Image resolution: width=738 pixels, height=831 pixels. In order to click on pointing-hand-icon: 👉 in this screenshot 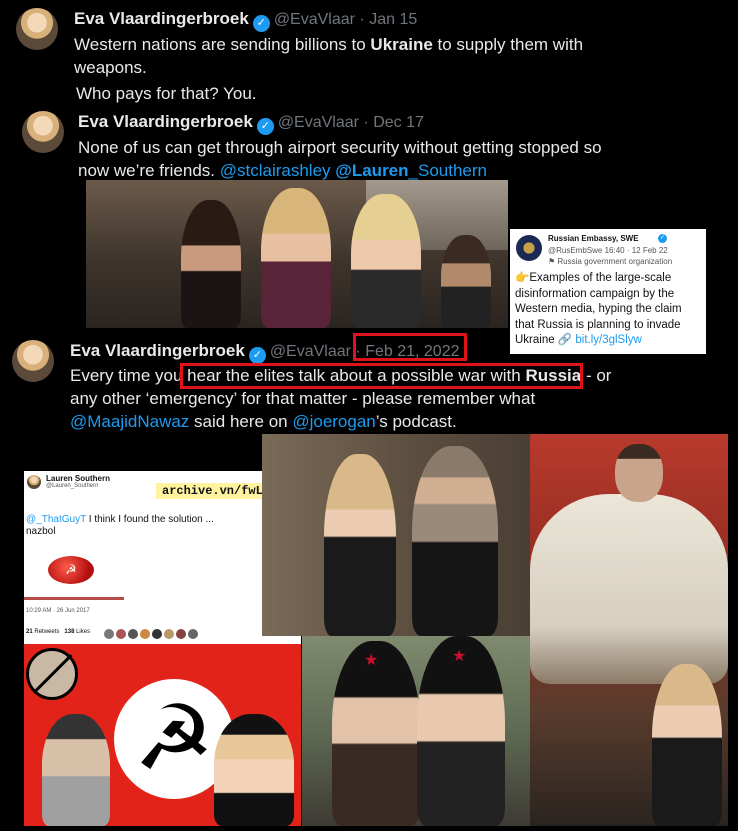, I will do `click(522, 278)`.